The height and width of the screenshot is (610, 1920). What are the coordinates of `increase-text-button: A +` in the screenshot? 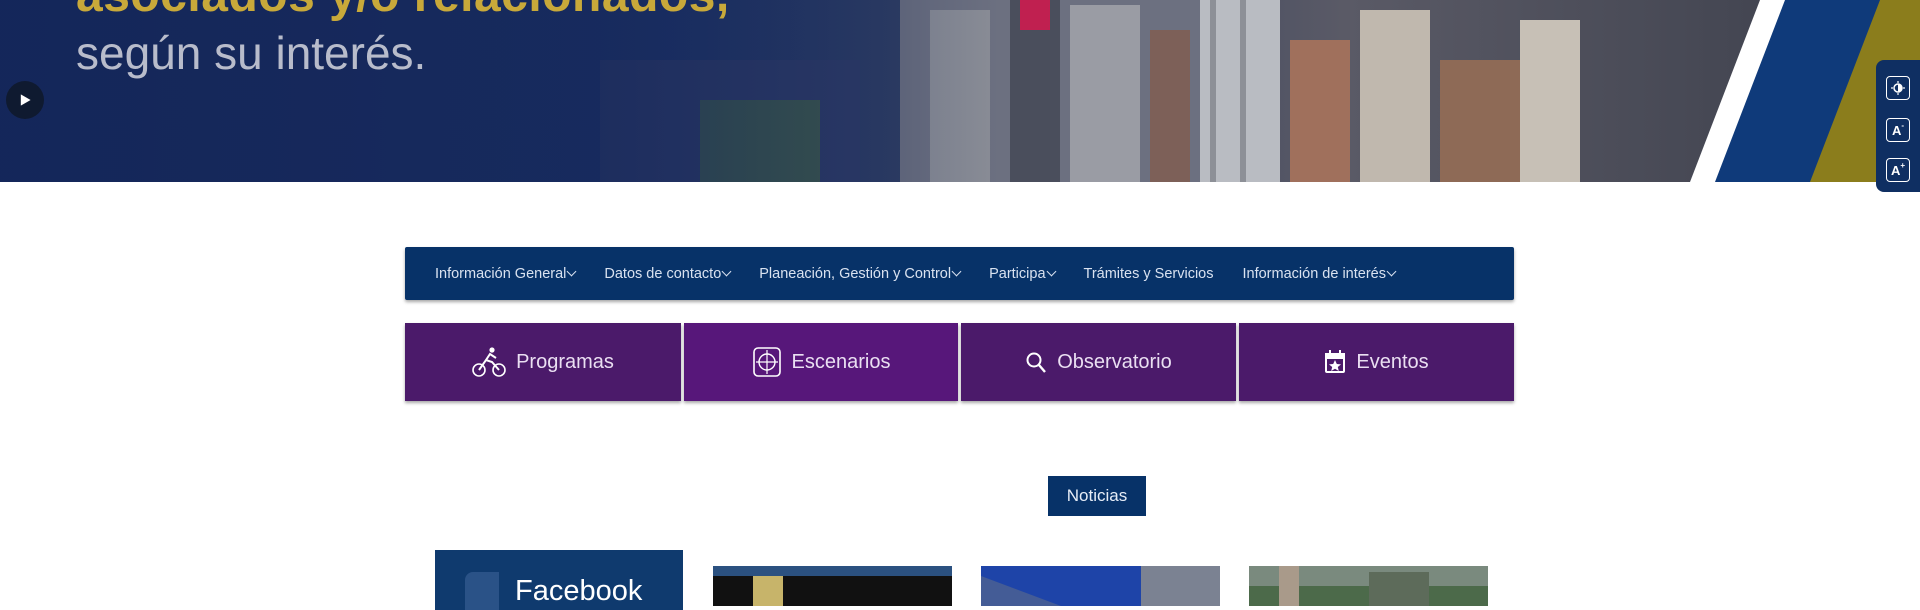 It's located at (1898, 170).